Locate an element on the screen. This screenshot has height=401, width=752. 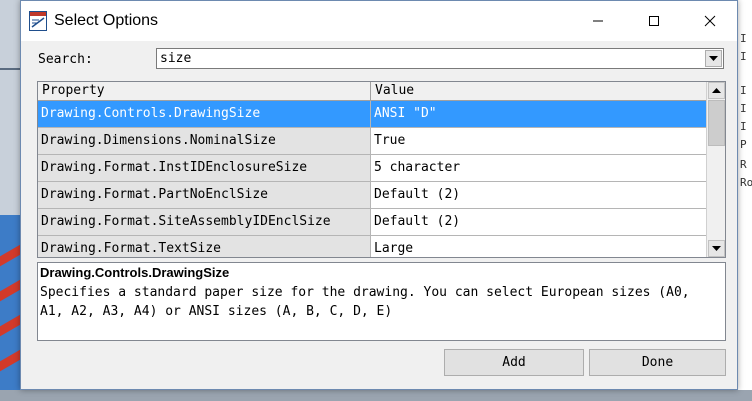
search-combobox is located at coordinates (440, 58).